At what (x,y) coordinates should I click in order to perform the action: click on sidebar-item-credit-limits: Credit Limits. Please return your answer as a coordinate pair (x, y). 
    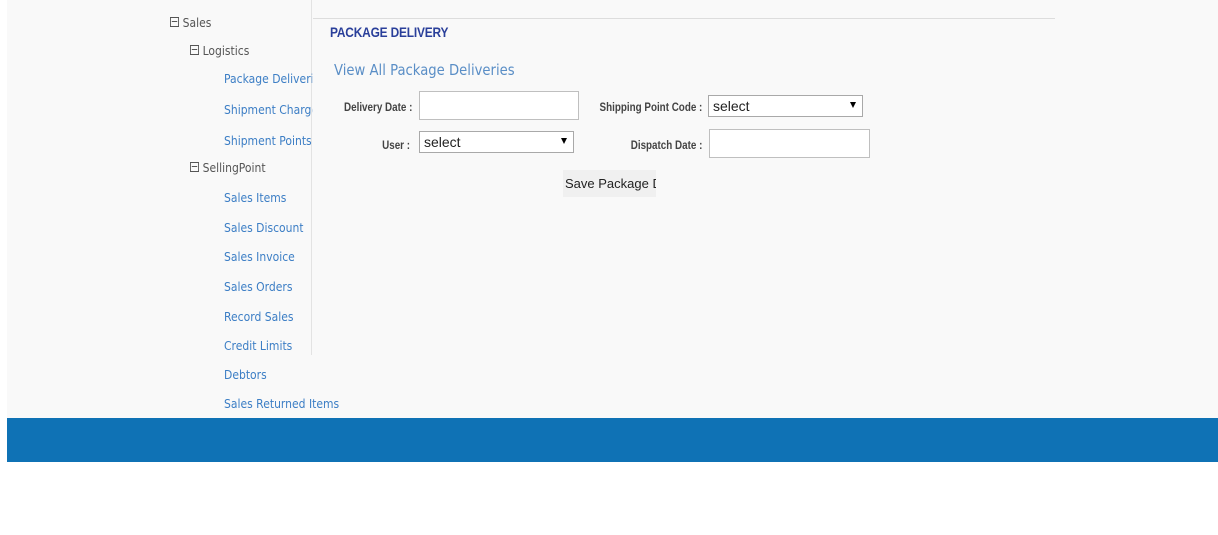
    Looking at the image, I should click on (258, 346).